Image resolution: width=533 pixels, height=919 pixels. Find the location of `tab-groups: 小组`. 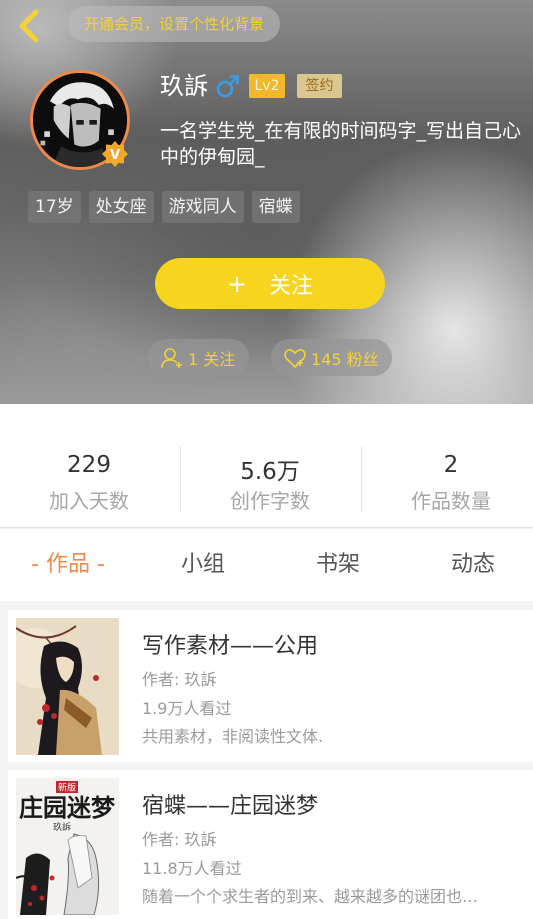

tab-groups: 小组 is located at coordinates (203, 565).